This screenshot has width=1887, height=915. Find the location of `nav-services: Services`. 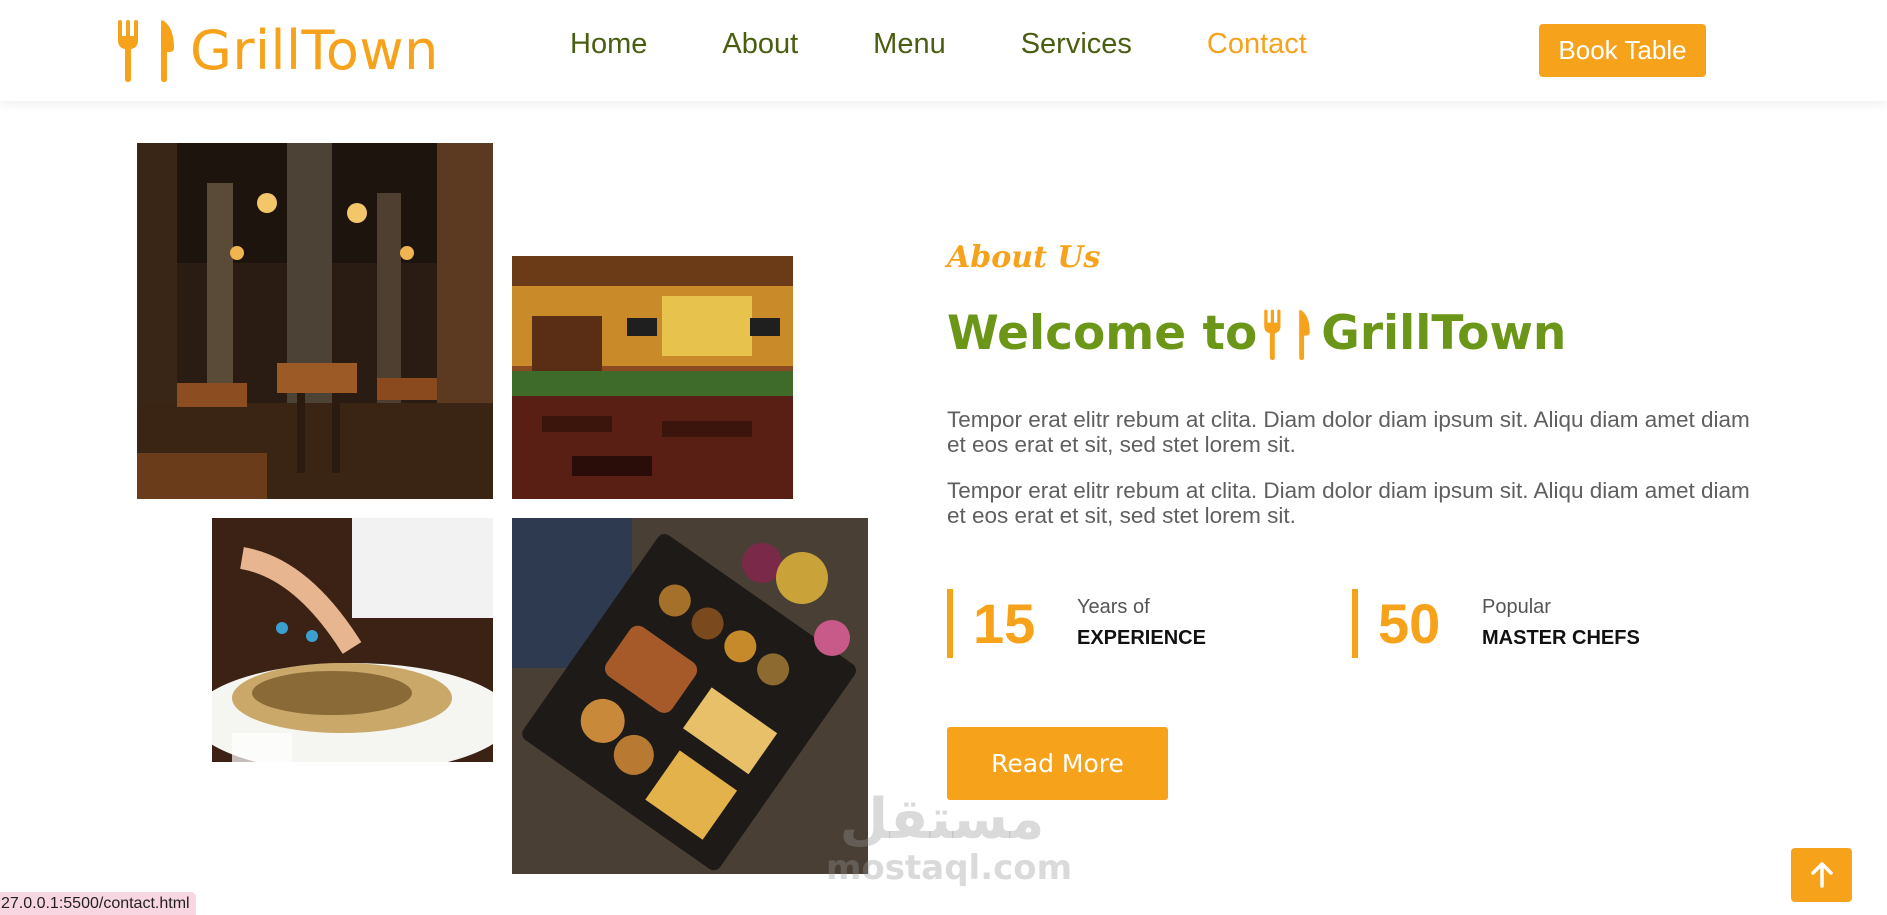

nav-services: Services is located at coordinates (1076, 44).